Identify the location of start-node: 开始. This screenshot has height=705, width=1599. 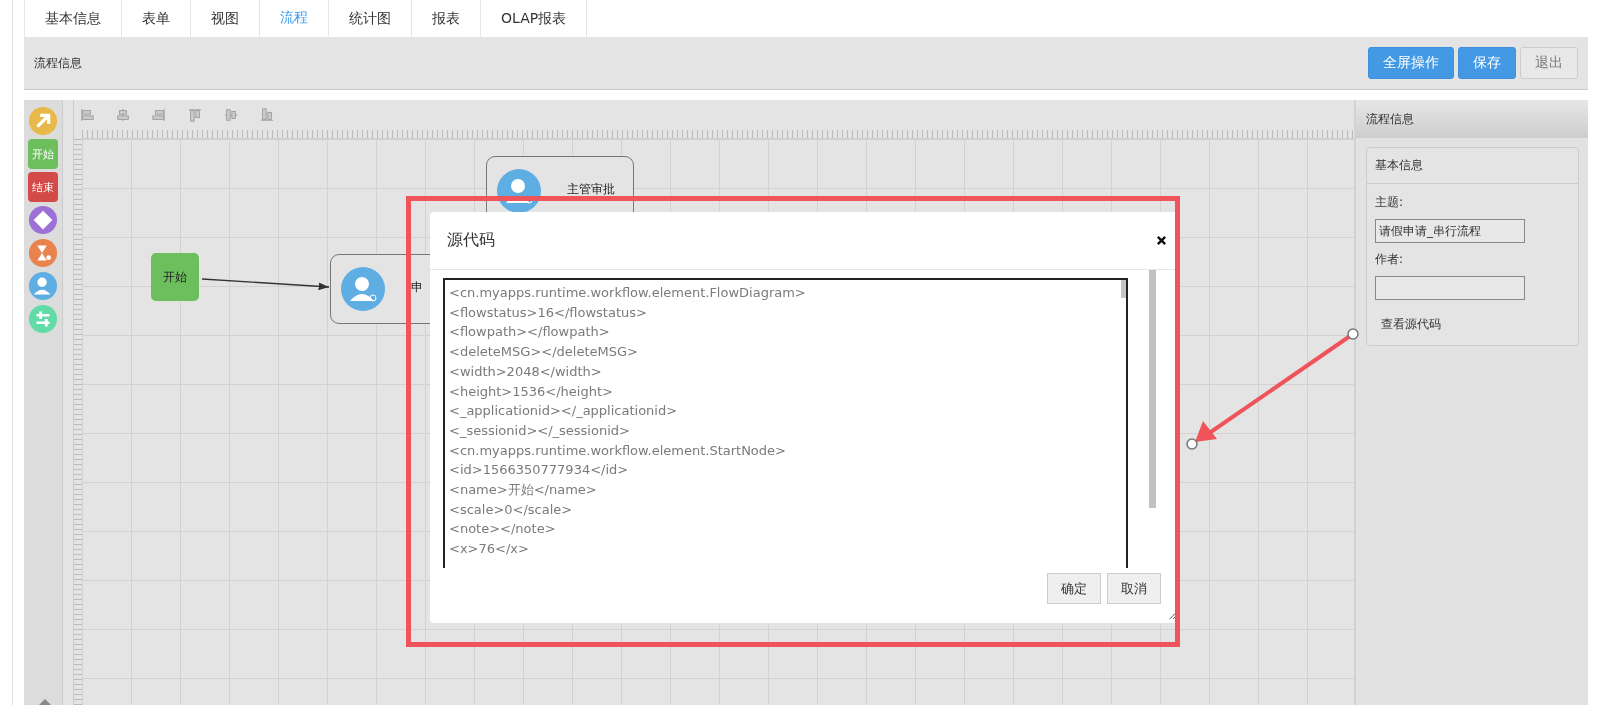
(175, 277).